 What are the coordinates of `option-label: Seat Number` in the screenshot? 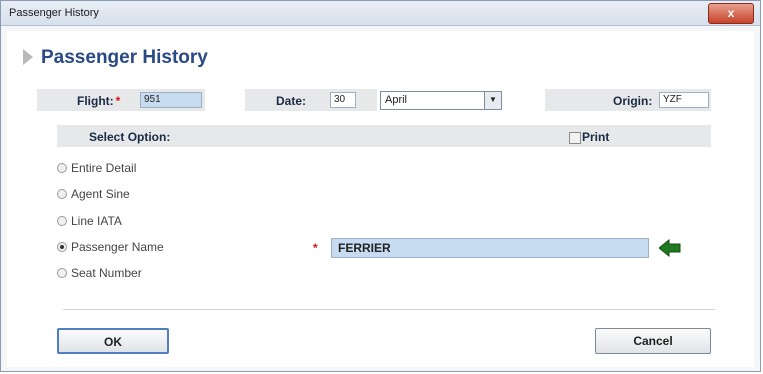 It's located at (106, 273).